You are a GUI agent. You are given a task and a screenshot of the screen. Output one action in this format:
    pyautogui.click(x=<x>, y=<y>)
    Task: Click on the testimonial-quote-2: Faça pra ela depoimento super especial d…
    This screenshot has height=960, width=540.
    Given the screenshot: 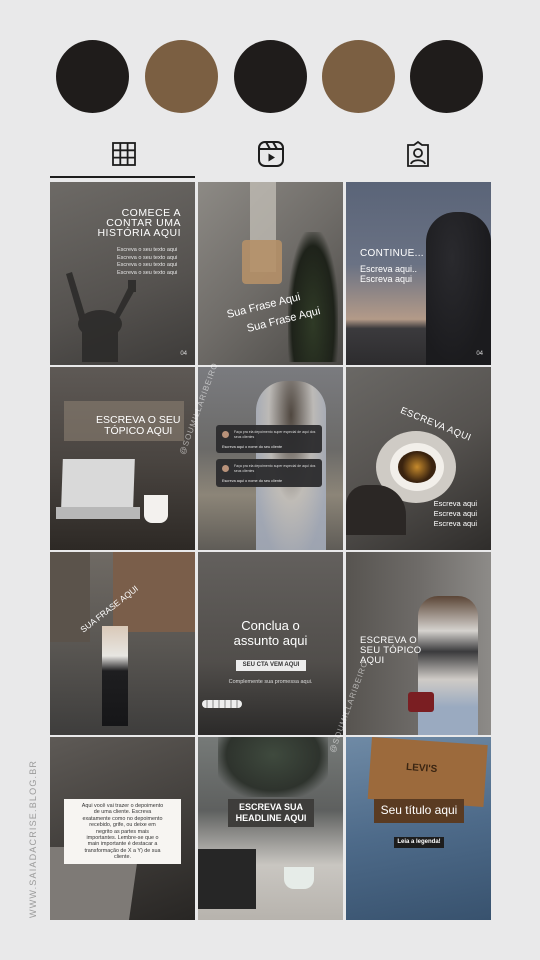 What is the action you would take?
    pyautogui.click(x=275, y=468)
    